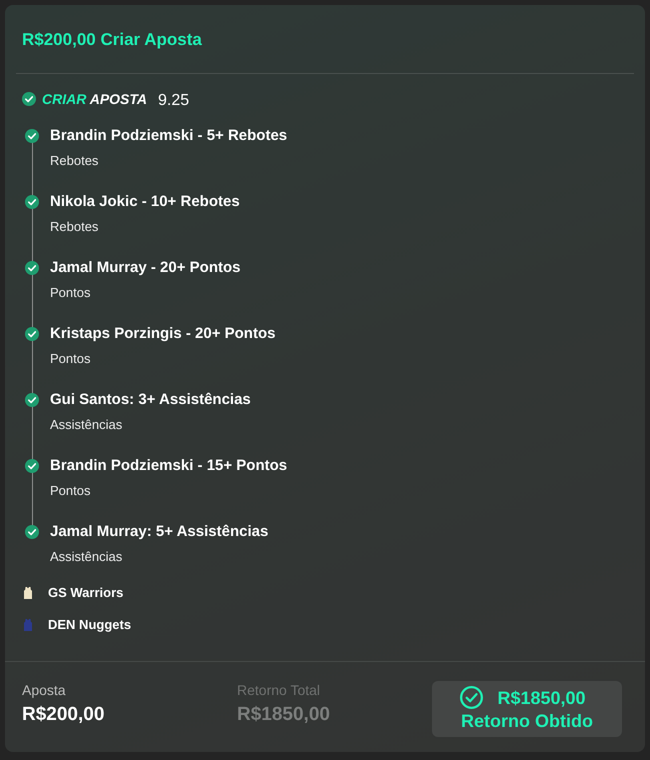  I want to click on selection-title: Brandin Podziemski - 15+ Pontos, so click(169, 466).